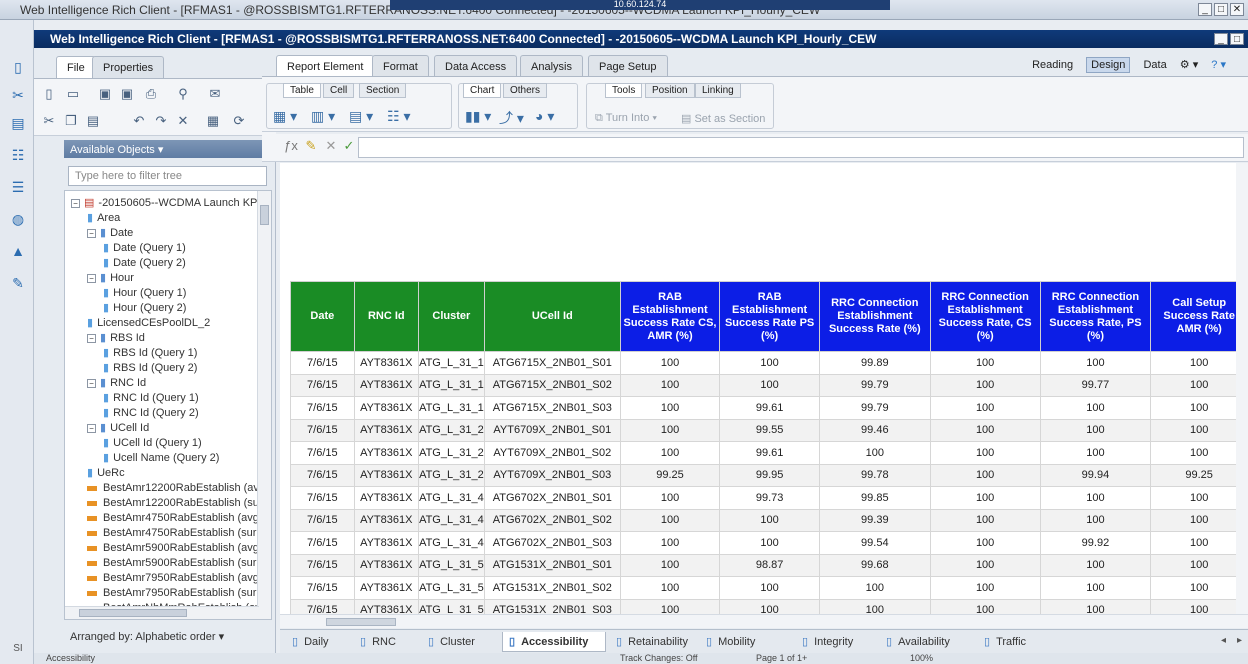  What do you see at coordinates (1005, 642) in the screenshot?
I see `report-tab: ▯ Traffic` at bounding box center [1005, 642].